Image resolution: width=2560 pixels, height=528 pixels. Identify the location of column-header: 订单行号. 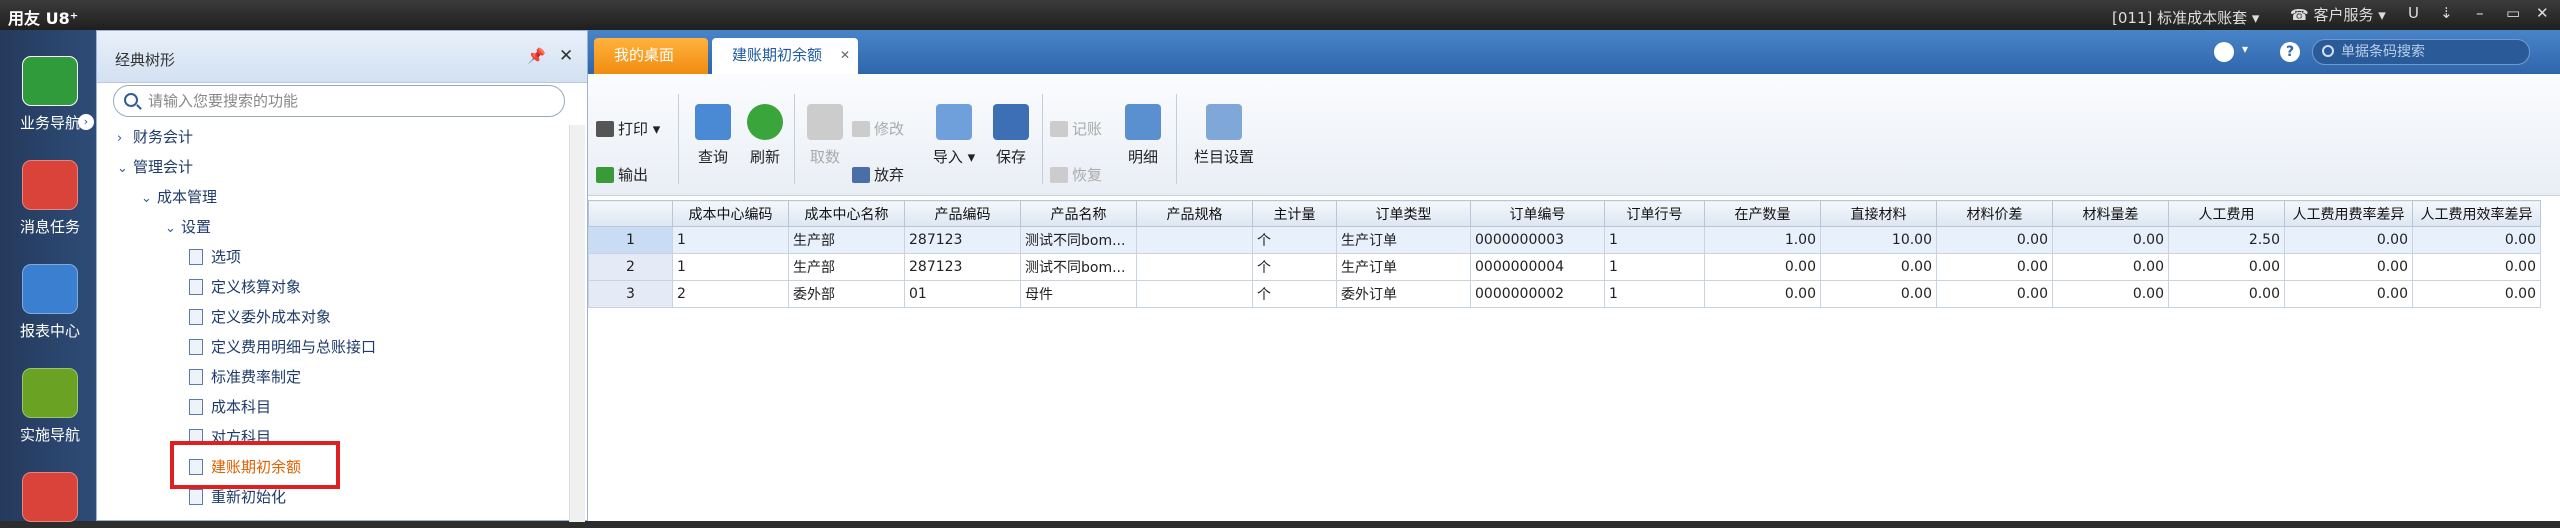
(1654, 213).